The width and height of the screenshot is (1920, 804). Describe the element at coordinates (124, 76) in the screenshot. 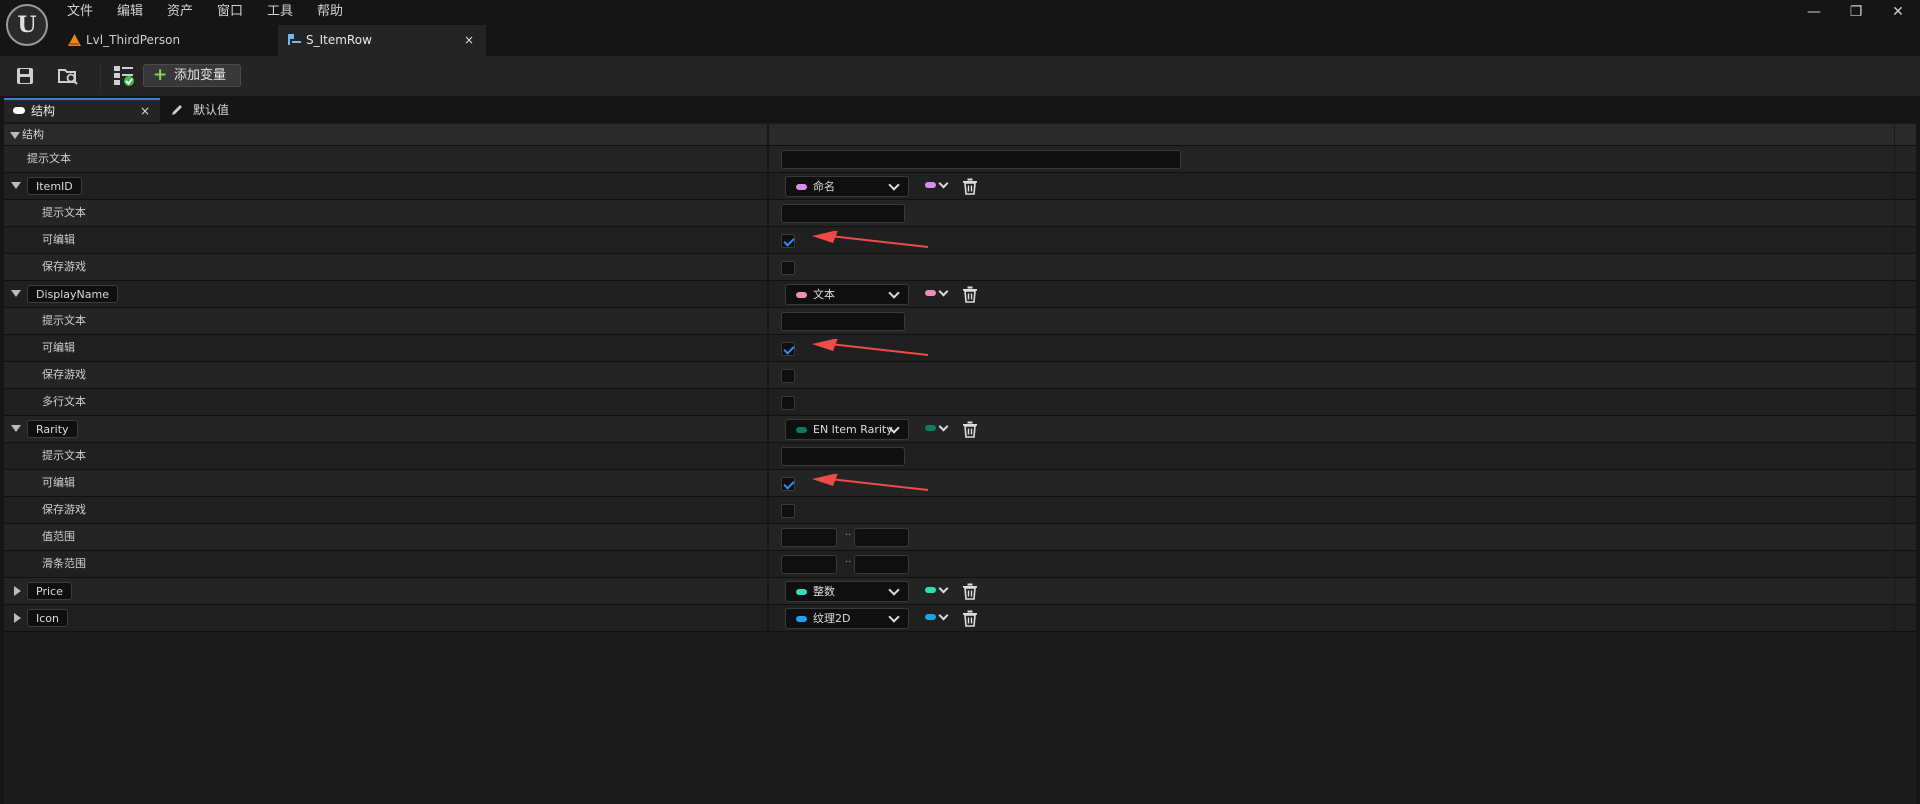

I see `struct-compile-icon` at that location.